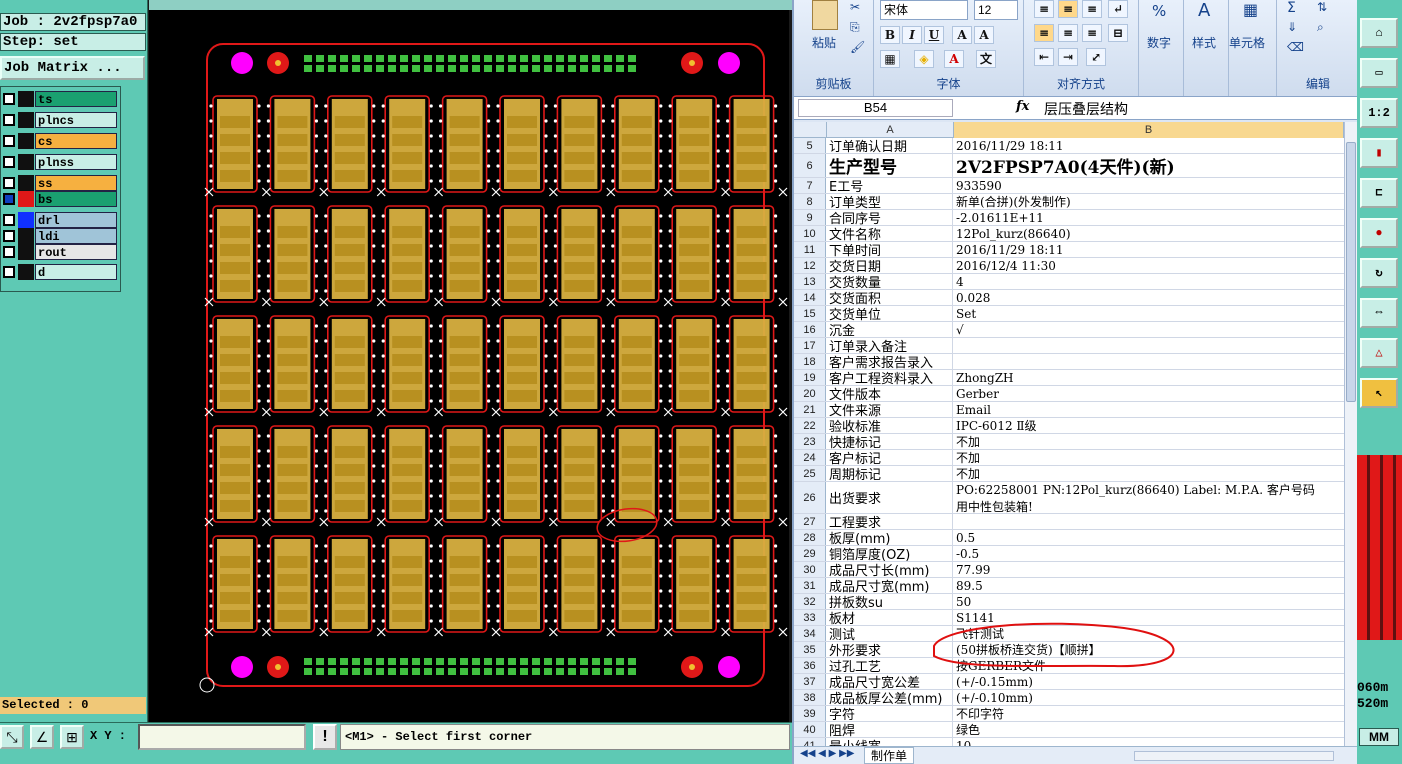 The width and height of the screenshot is (1402, 764). What do you see at coordinates (855, 27) in the screenshot?
I see `copy-icon: ⎘` at bounding box center [855, 27].